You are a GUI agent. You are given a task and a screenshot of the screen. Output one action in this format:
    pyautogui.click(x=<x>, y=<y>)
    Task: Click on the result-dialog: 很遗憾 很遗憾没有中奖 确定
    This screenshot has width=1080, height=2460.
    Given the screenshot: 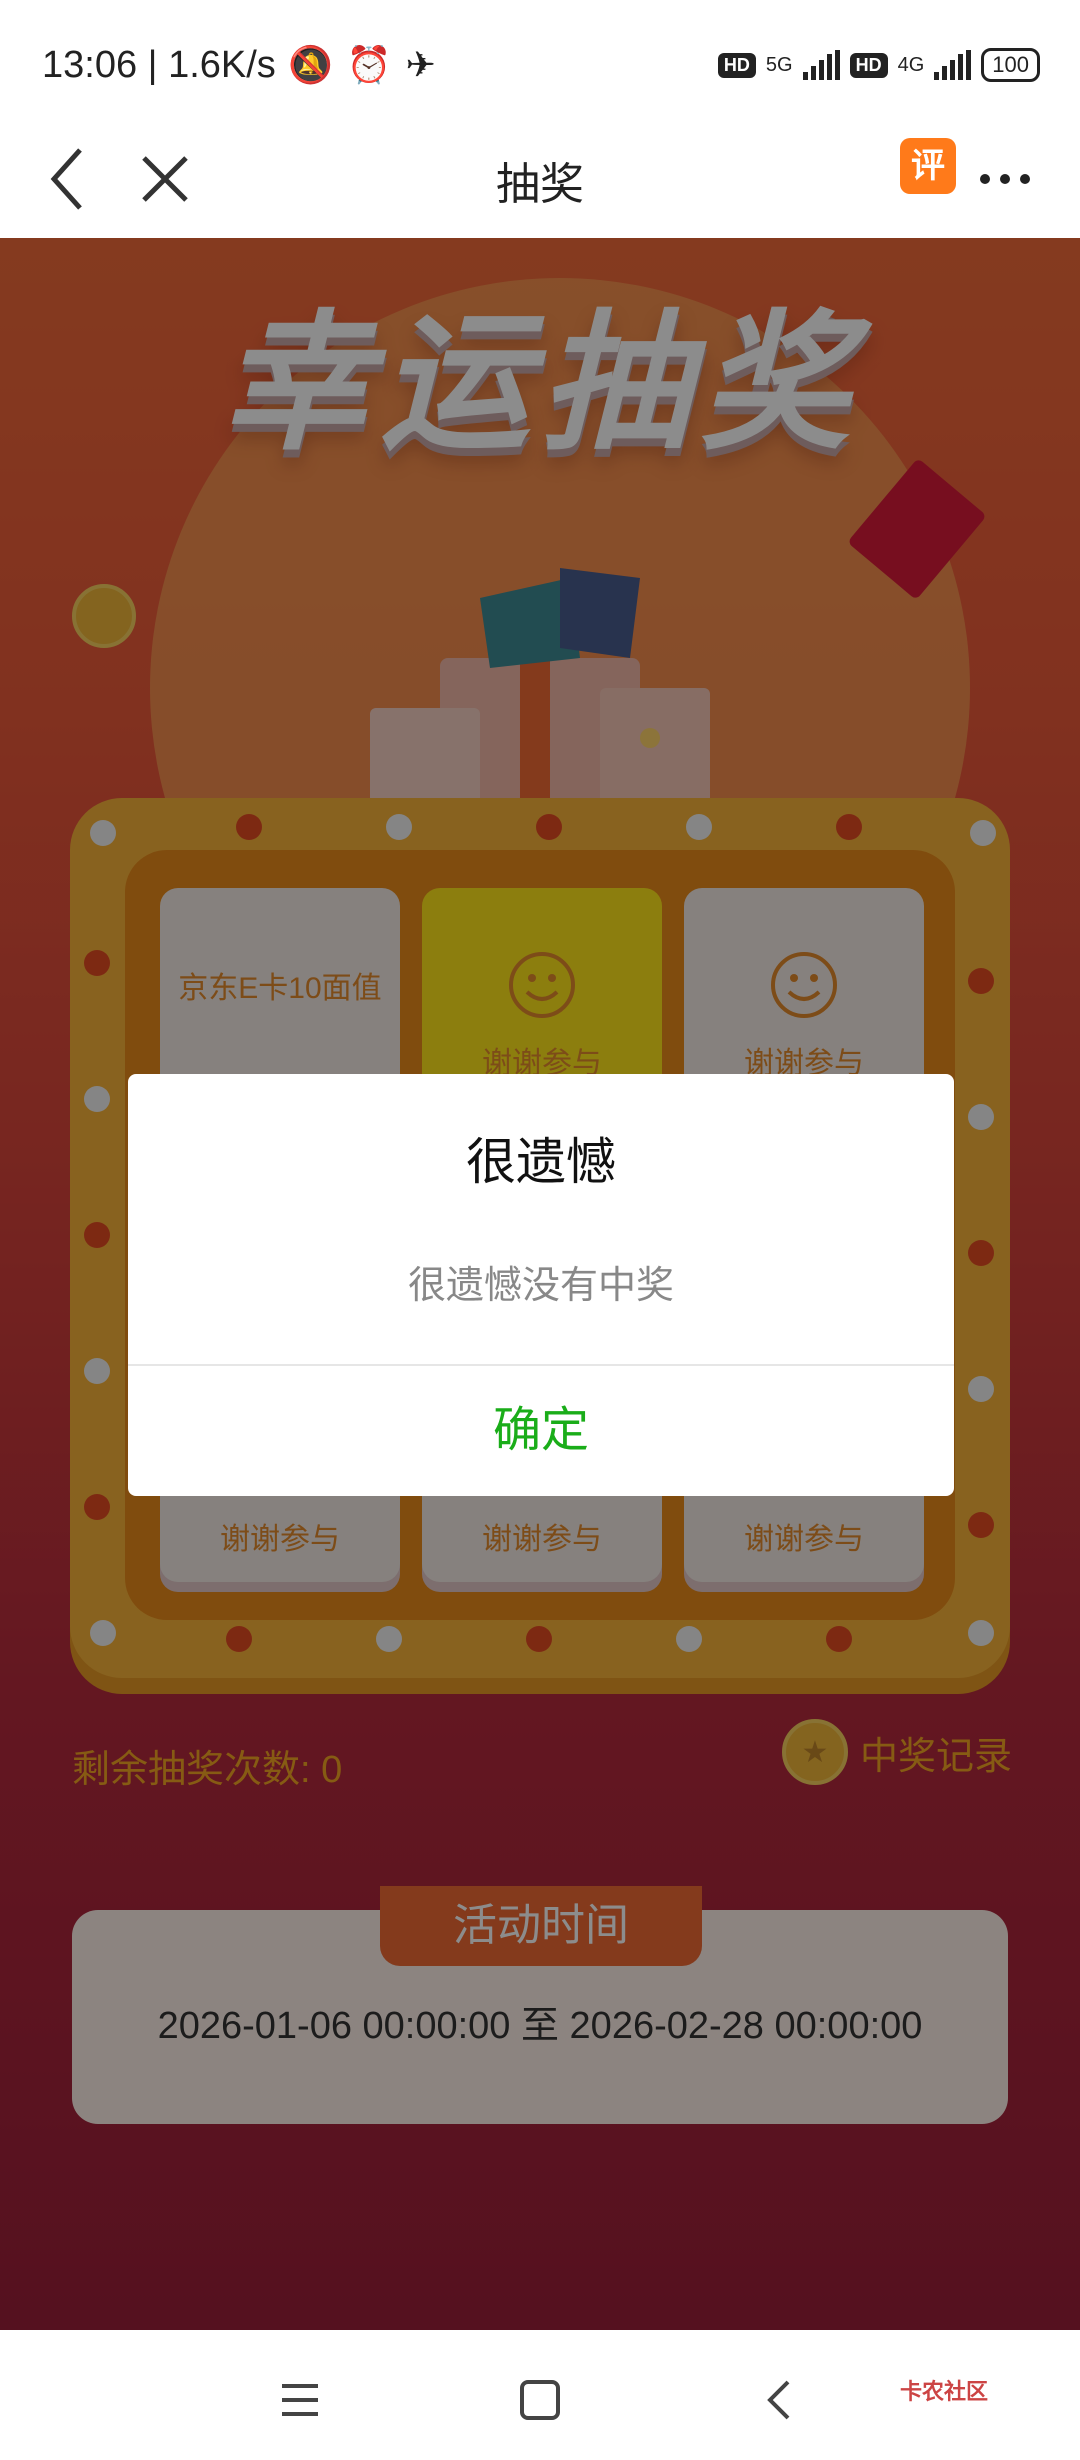 What is the action you would take?
    pyautogui.click(x=541, y=1285)
    